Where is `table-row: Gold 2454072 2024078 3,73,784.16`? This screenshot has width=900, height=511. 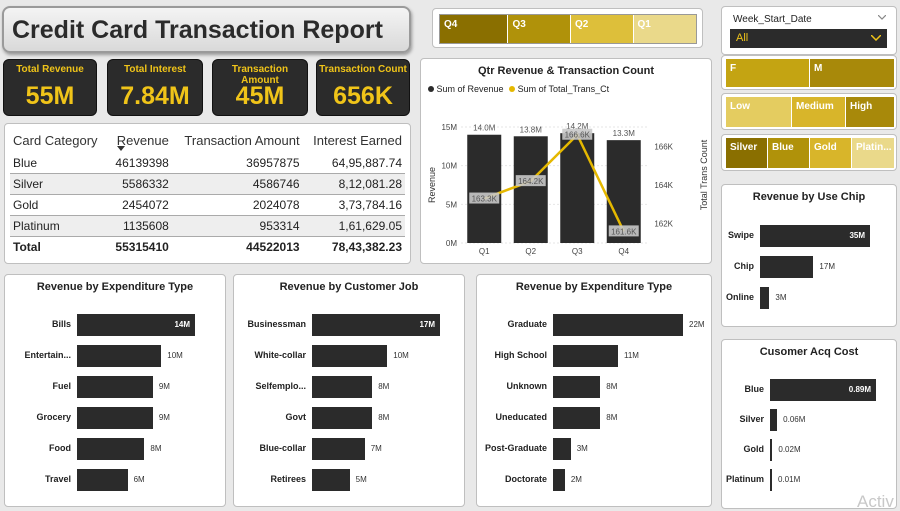 table-row: Gold 2454072 2024078 3,73,784.16 is located at coordinates (207, 205).